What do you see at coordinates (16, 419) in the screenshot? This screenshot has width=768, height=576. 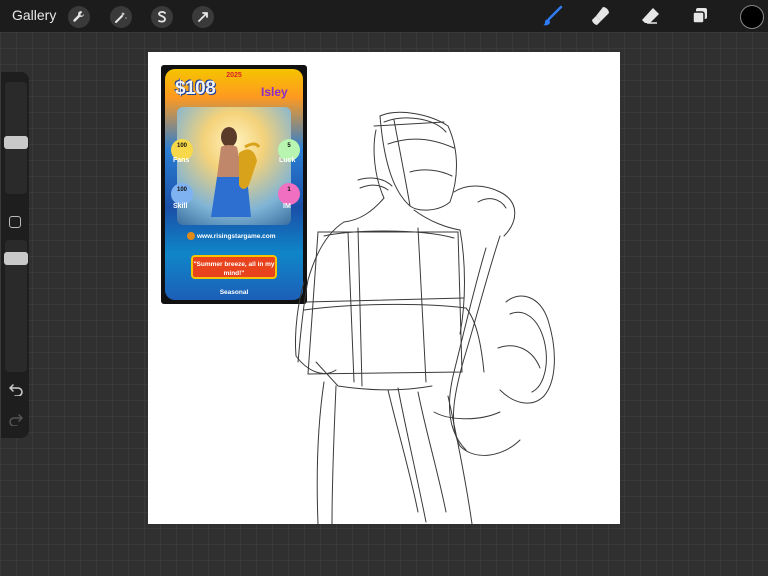 I see `redo-icon` at bounding box center [16, 419].